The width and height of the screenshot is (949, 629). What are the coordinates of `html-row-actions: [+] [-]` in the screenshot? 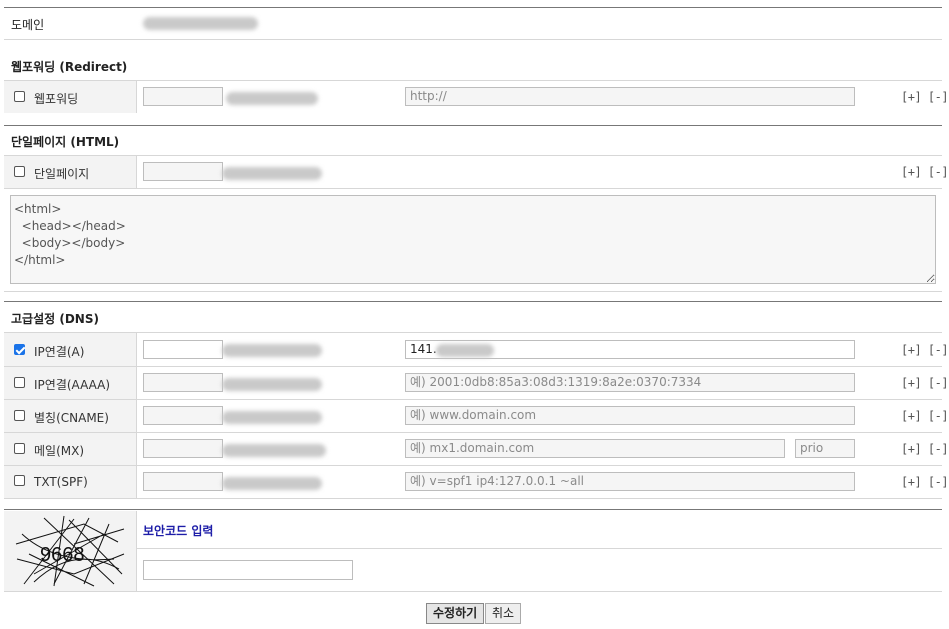 It's located at (925, 172).